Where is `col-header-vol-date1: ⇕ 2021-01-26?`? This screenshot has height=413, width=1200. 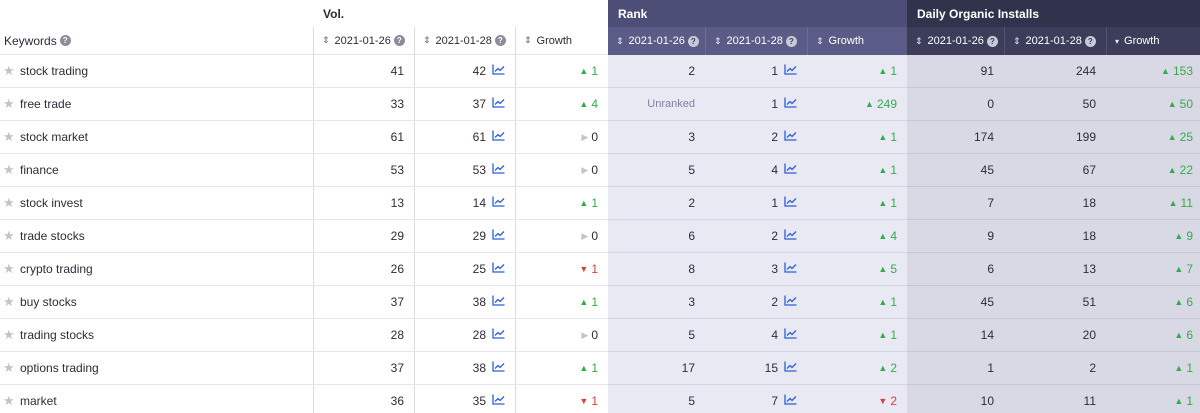
col-header-vol-date1: ⇕ 2021-01-26? is located at coordinates (363, 41).